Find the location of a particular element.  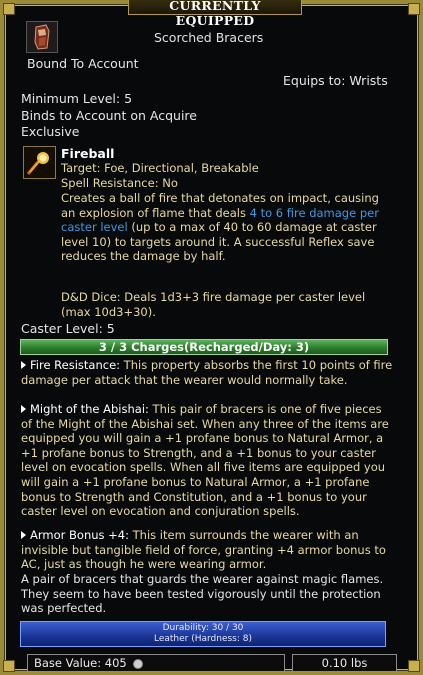

weight-box: 0.10 lbs is located at coordinates (344, 663).